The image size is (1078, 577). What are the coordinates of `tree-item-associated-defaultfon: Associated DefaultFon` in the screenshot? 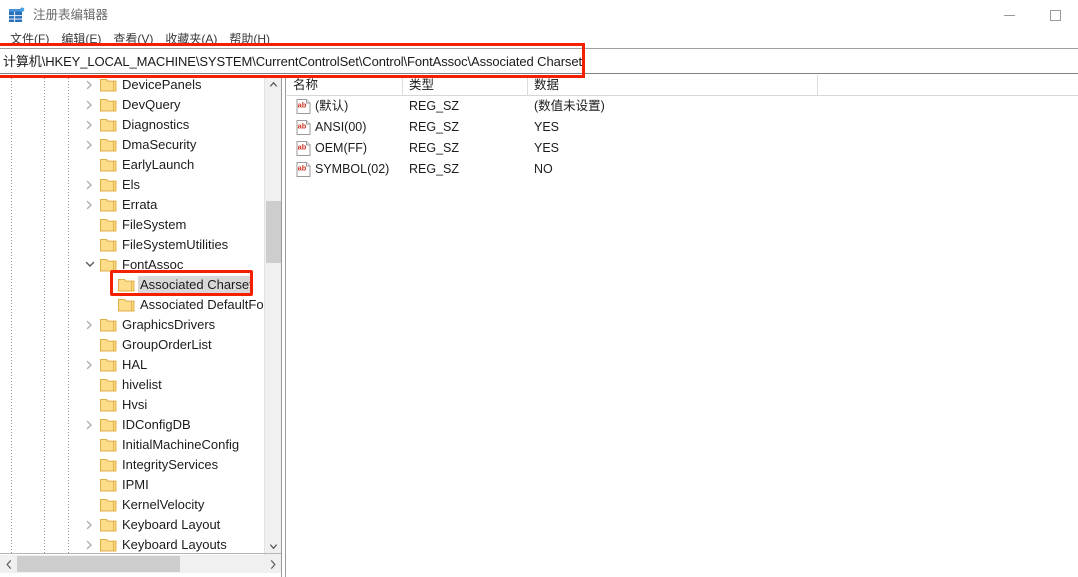 It's located at (140, 305).